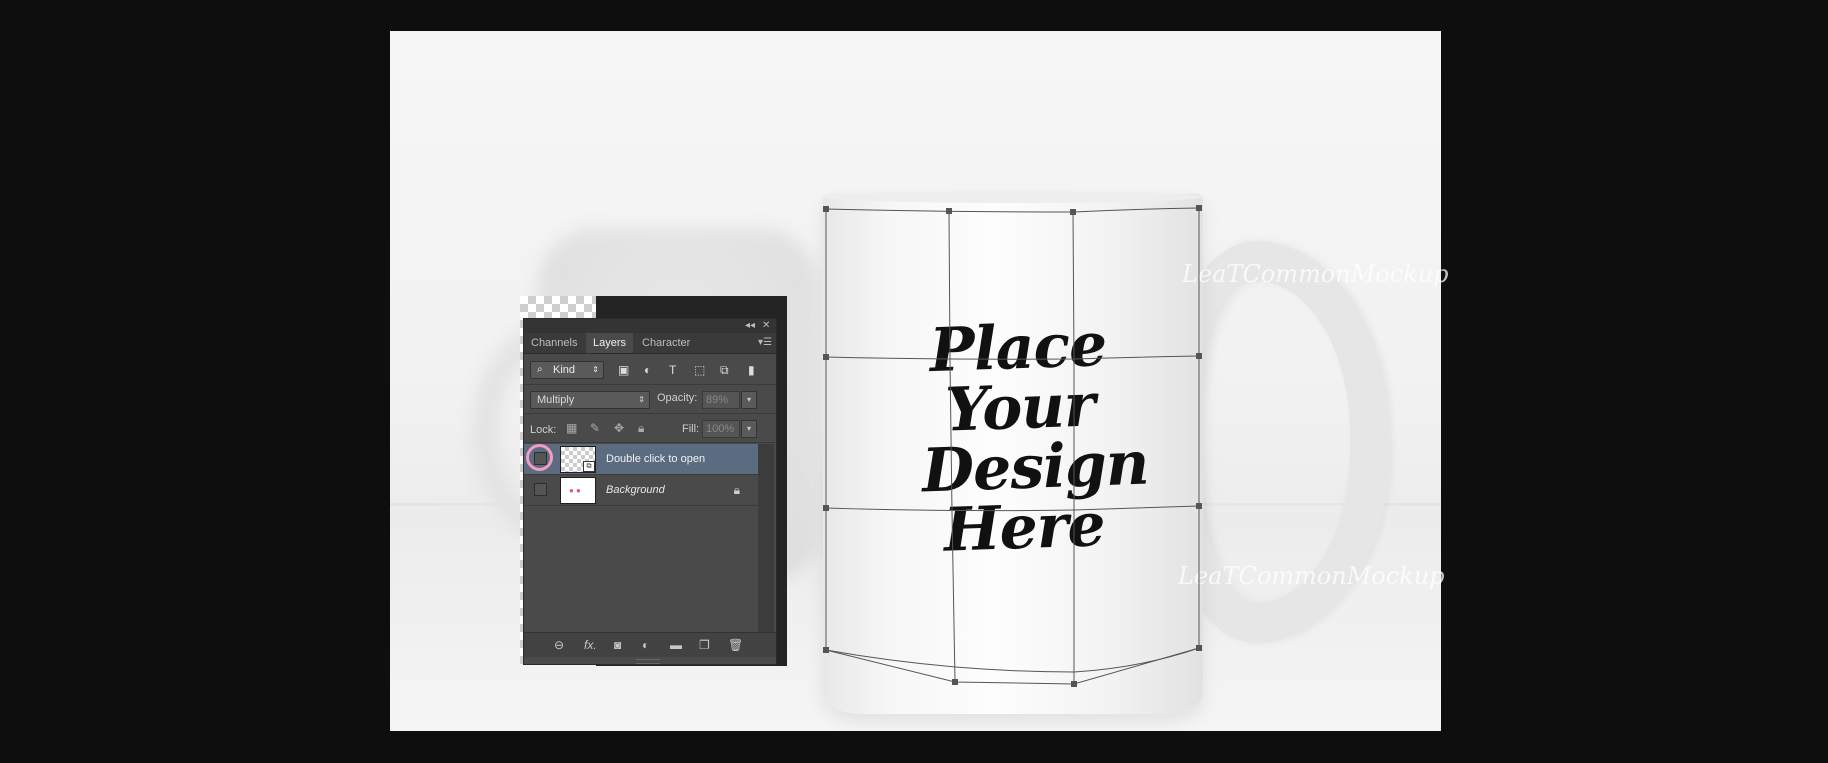 The width and height of the screenshot is (1828, 763). I want to click on shape-layer-filter-icon: ⬚, so click(699, 370).